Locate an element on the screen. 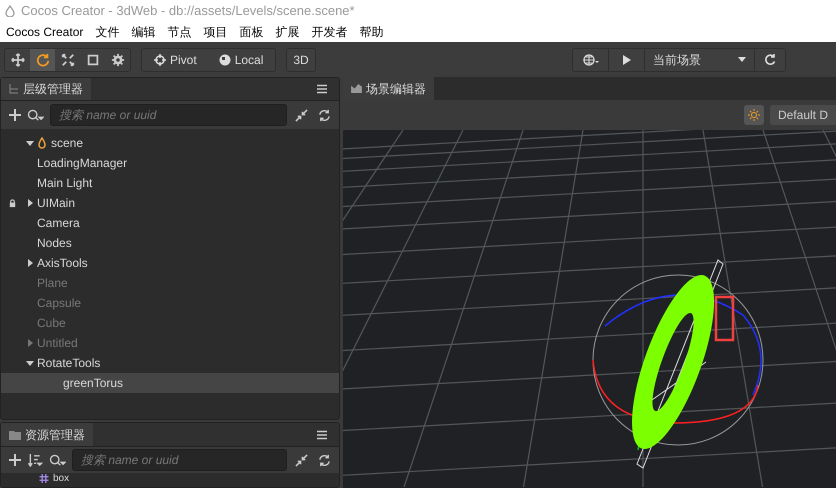 The height and width of the screenshot is (488, 836). scene-icon is located at coordinates (356, 88).